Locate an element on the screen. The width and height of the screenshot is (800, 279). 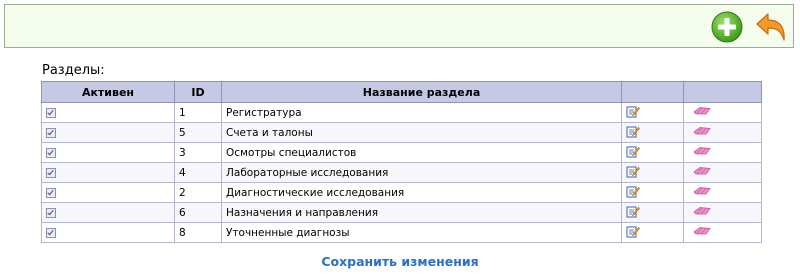
table-row: 1 Регистратура is located at coordinates (401, 112).